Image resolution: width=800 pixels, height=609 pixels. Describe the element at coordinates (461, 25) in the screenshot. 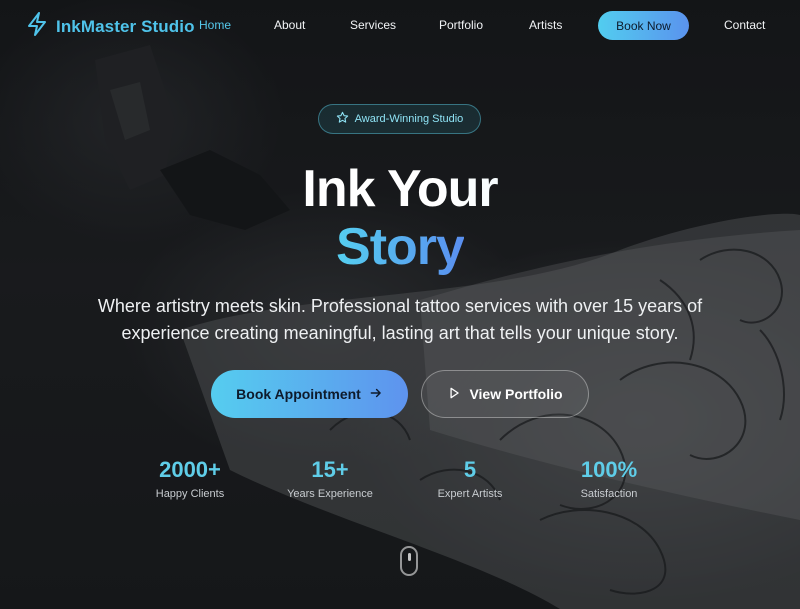

I see `nav-link-portfolio: Portfolio` at that location.